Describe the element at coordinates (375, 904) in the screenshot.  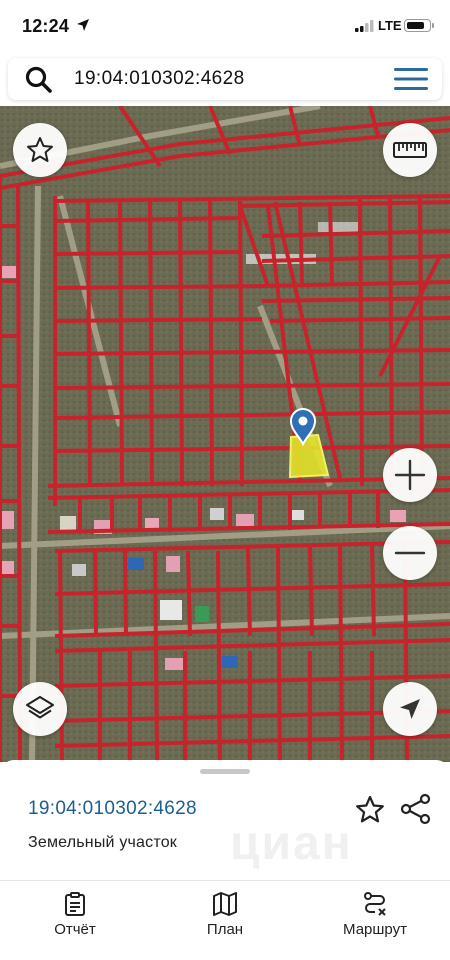
I see `route-icon` at that location.